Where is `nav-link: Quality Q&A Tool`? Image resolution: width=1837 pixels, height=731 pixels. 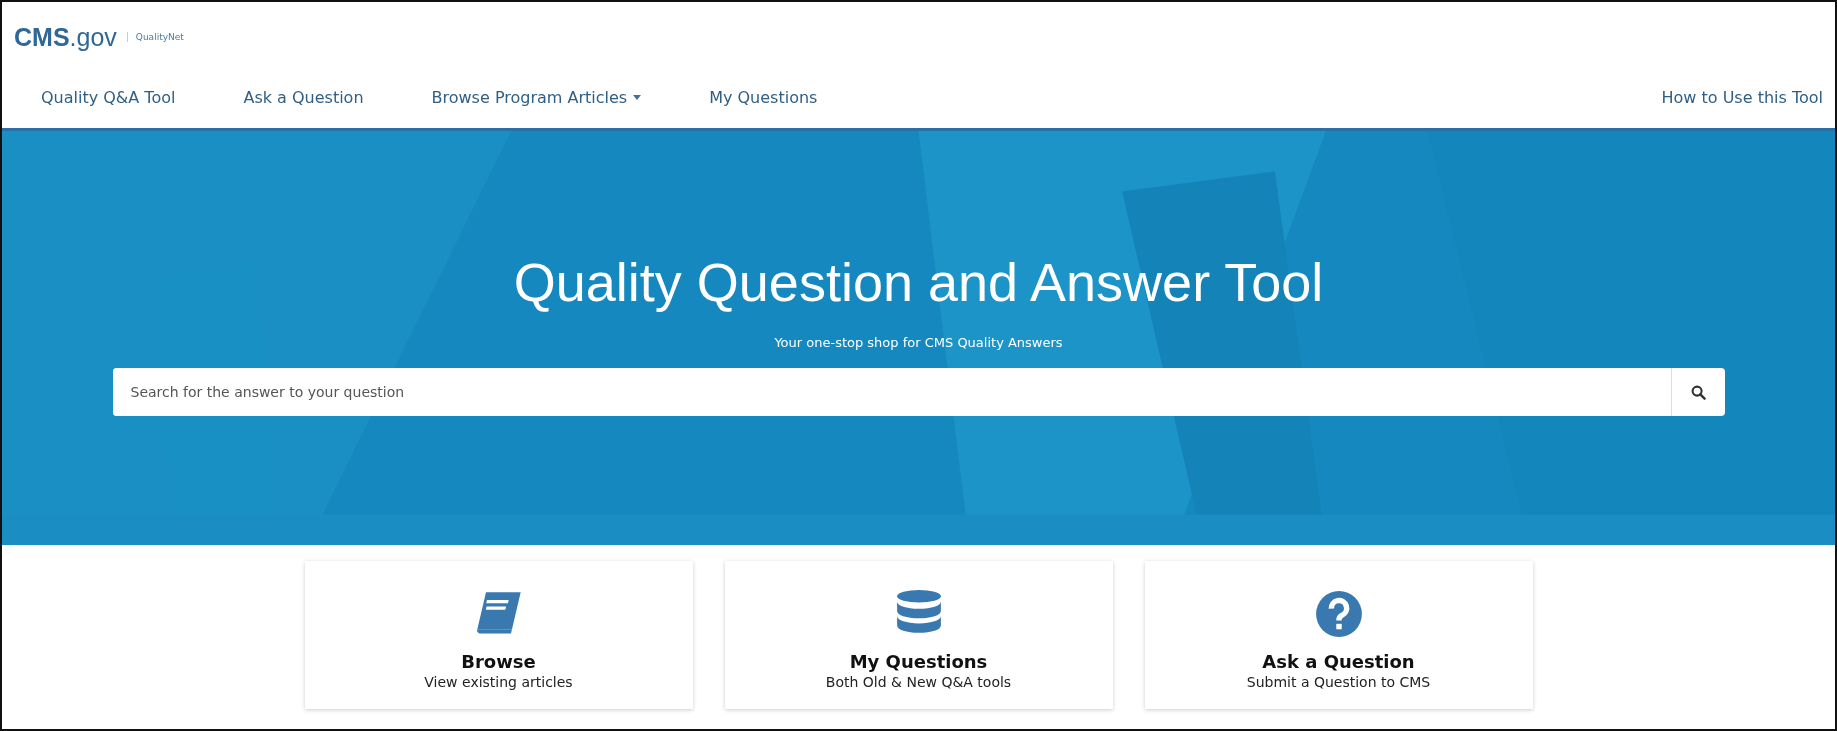
nav-link: Quality Q&A Tool is located at coordinates (108, 97).